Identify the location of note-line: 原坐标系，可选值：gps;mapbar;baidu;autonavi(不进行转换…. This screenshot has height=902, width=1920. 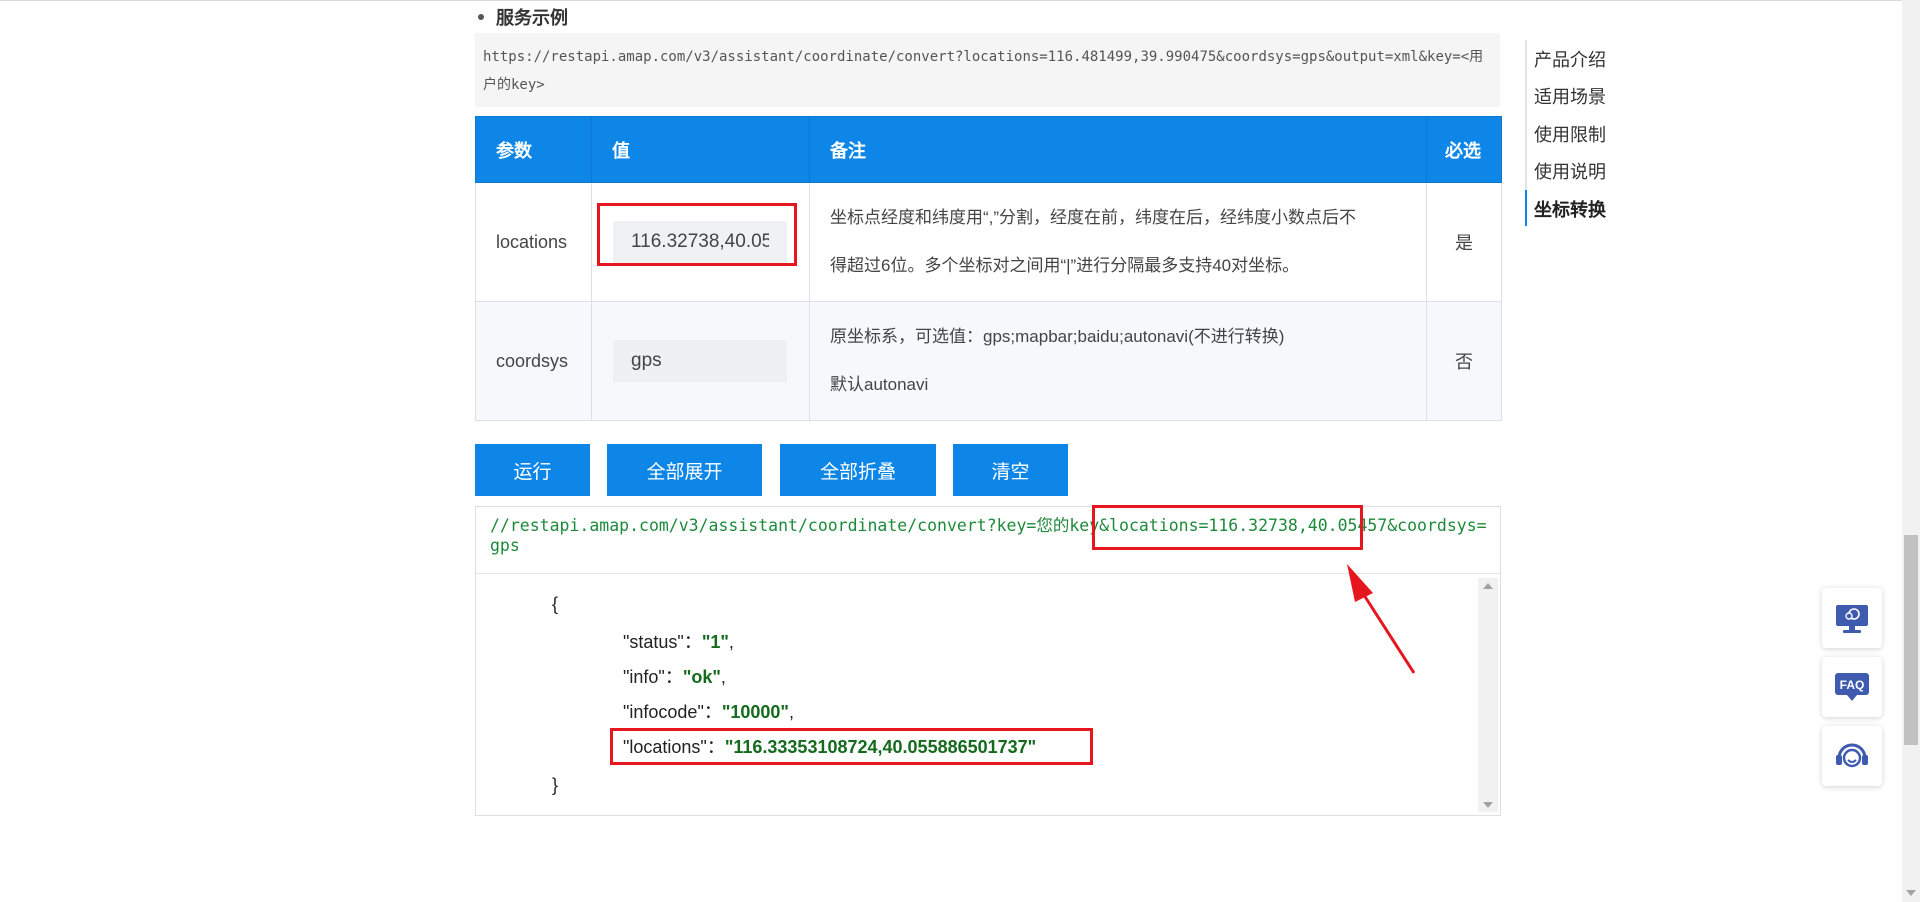
(1057, 336).